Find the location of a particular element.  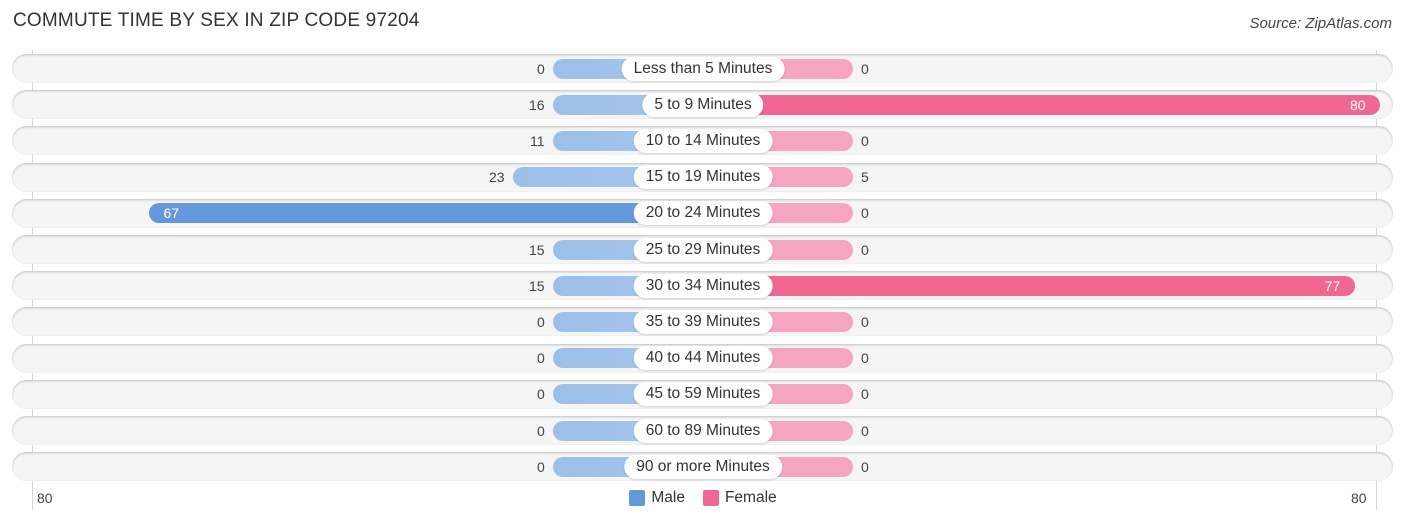

value-label-female: 80 is located at coordinates (1358, 104).